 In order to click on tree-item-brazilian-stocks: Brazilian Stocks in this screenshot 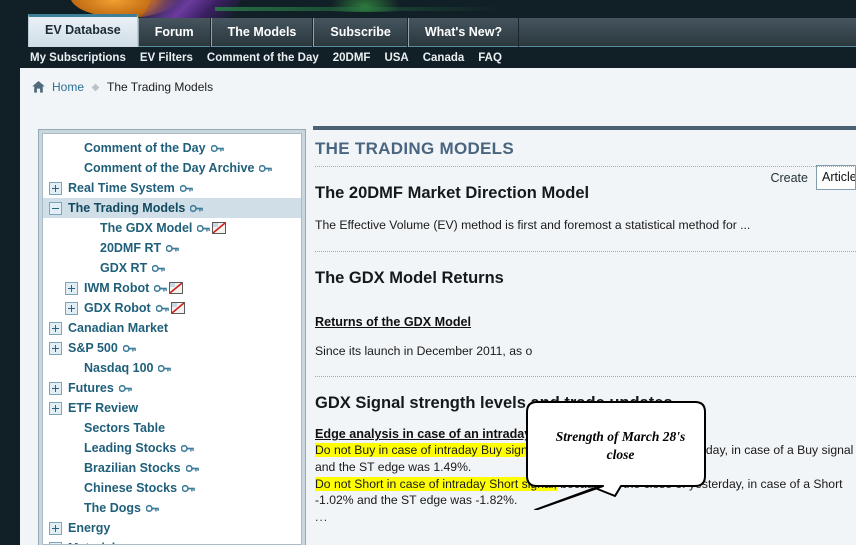, I will do `click(172, 468)`.